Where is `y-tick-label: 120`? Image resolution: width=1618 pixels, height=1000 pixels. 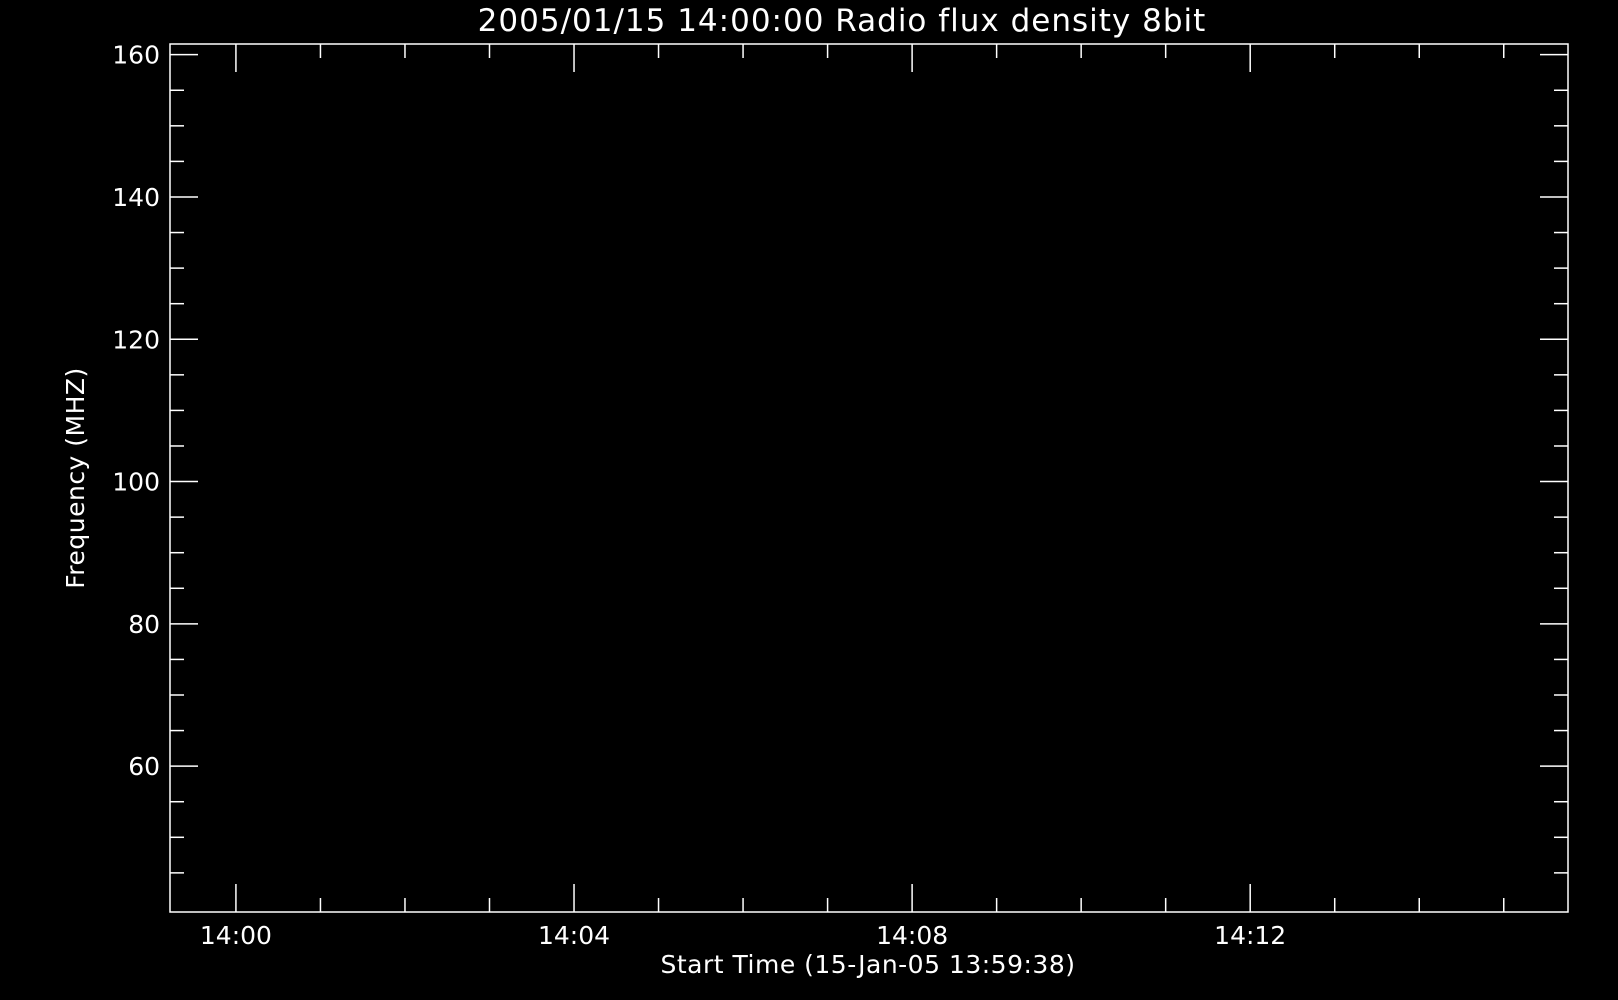 y-tick-label: 120 is located at coordinates (136, 339).